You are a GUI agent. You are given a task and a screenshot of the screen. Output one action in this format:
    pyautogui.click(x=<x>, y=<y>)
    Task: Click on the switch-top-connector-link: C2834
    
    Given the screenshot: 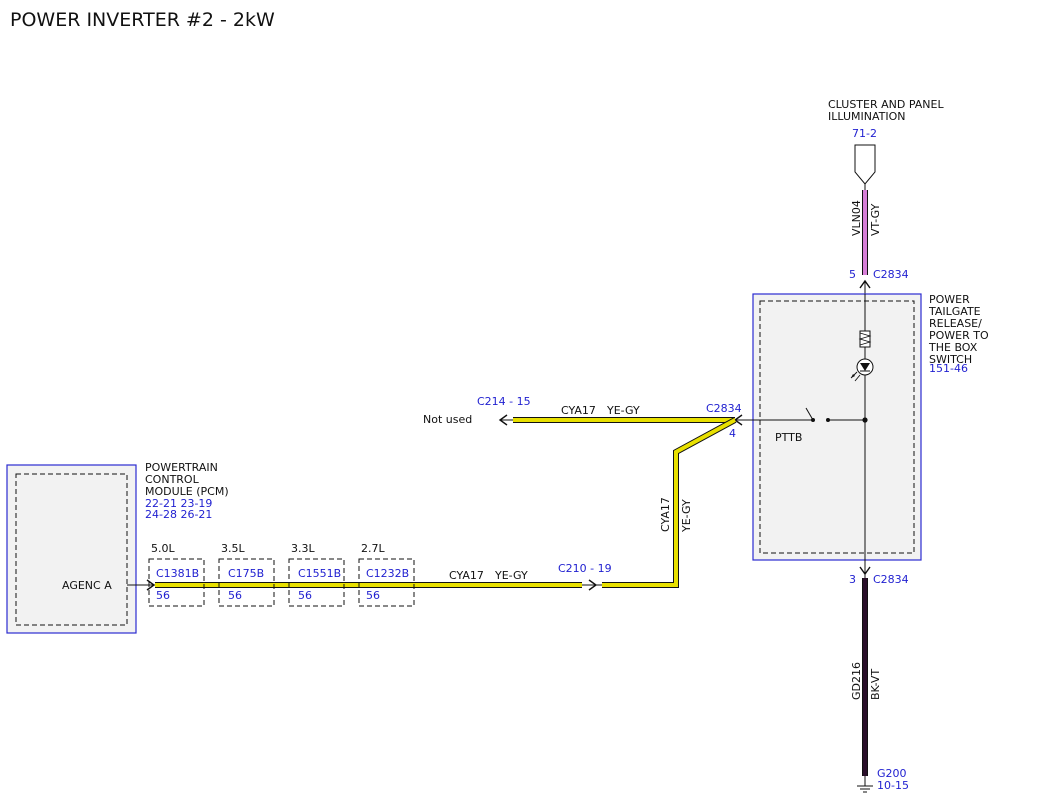 What is the action you would take?
    pyautogui.click(x=891, y=274)
    